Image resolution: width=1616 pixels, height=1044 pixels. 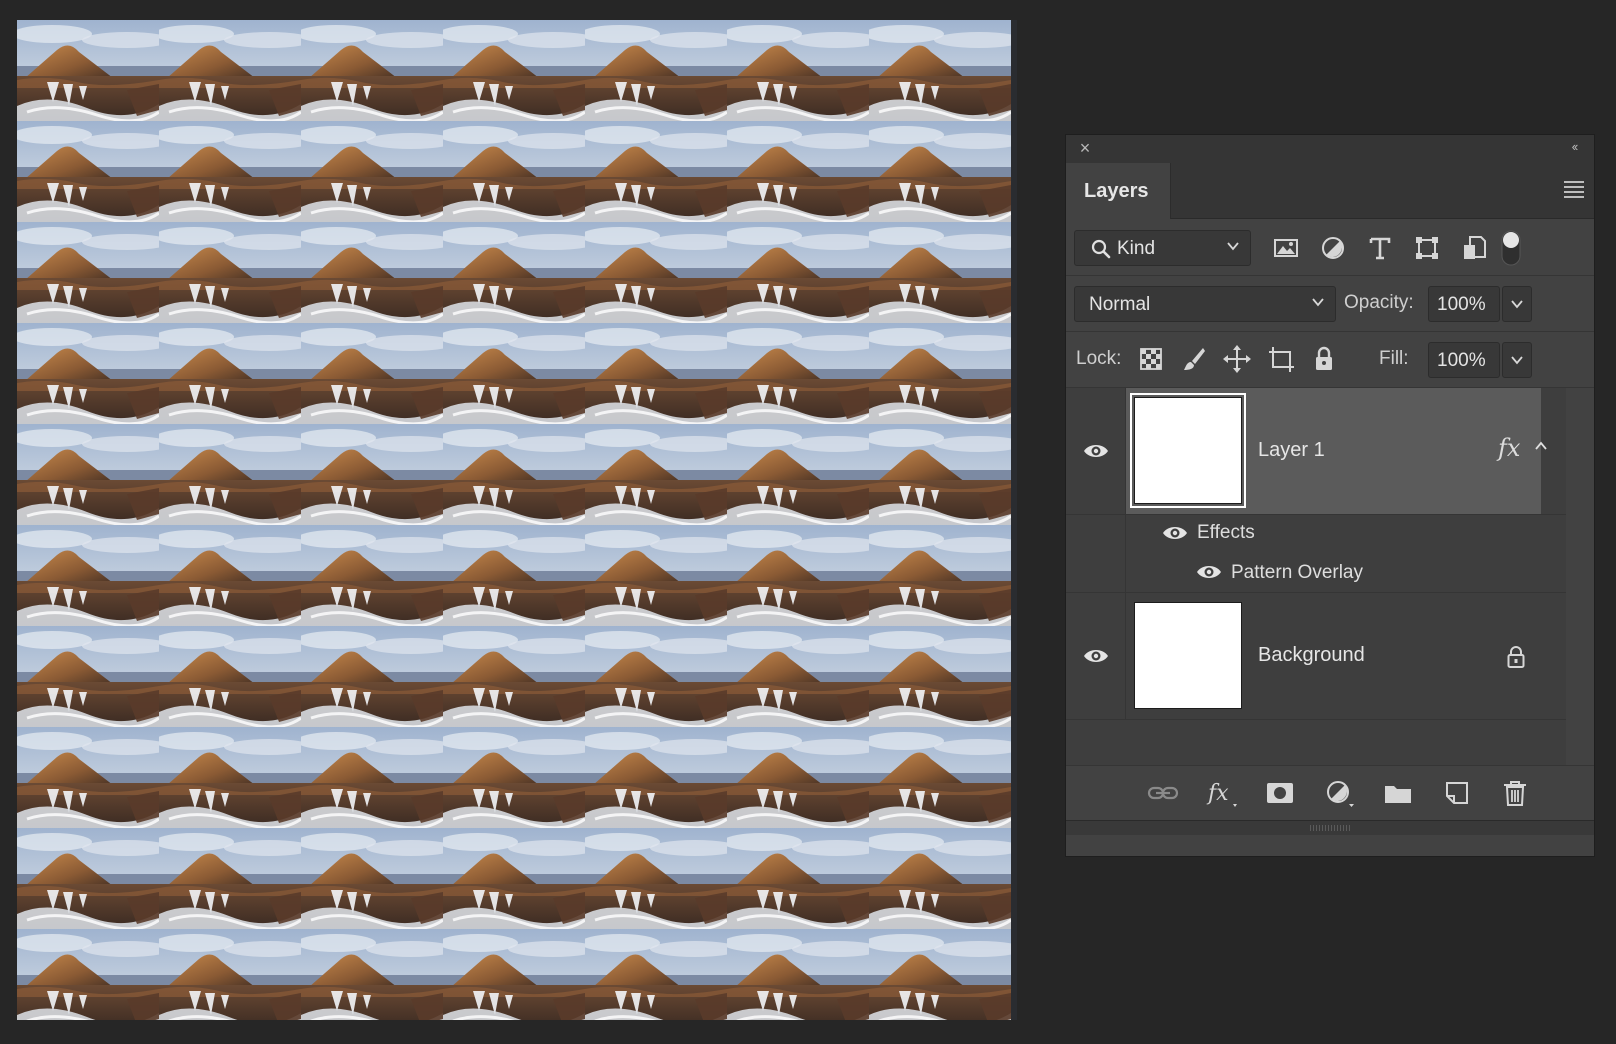 I want to click on smart-object-filter-icon, so click(x=1474, y=248).